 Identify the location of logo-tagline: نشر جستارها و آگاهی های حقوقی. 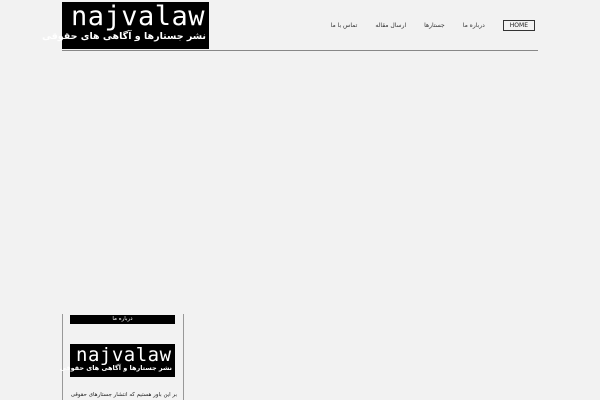
(123, 36).